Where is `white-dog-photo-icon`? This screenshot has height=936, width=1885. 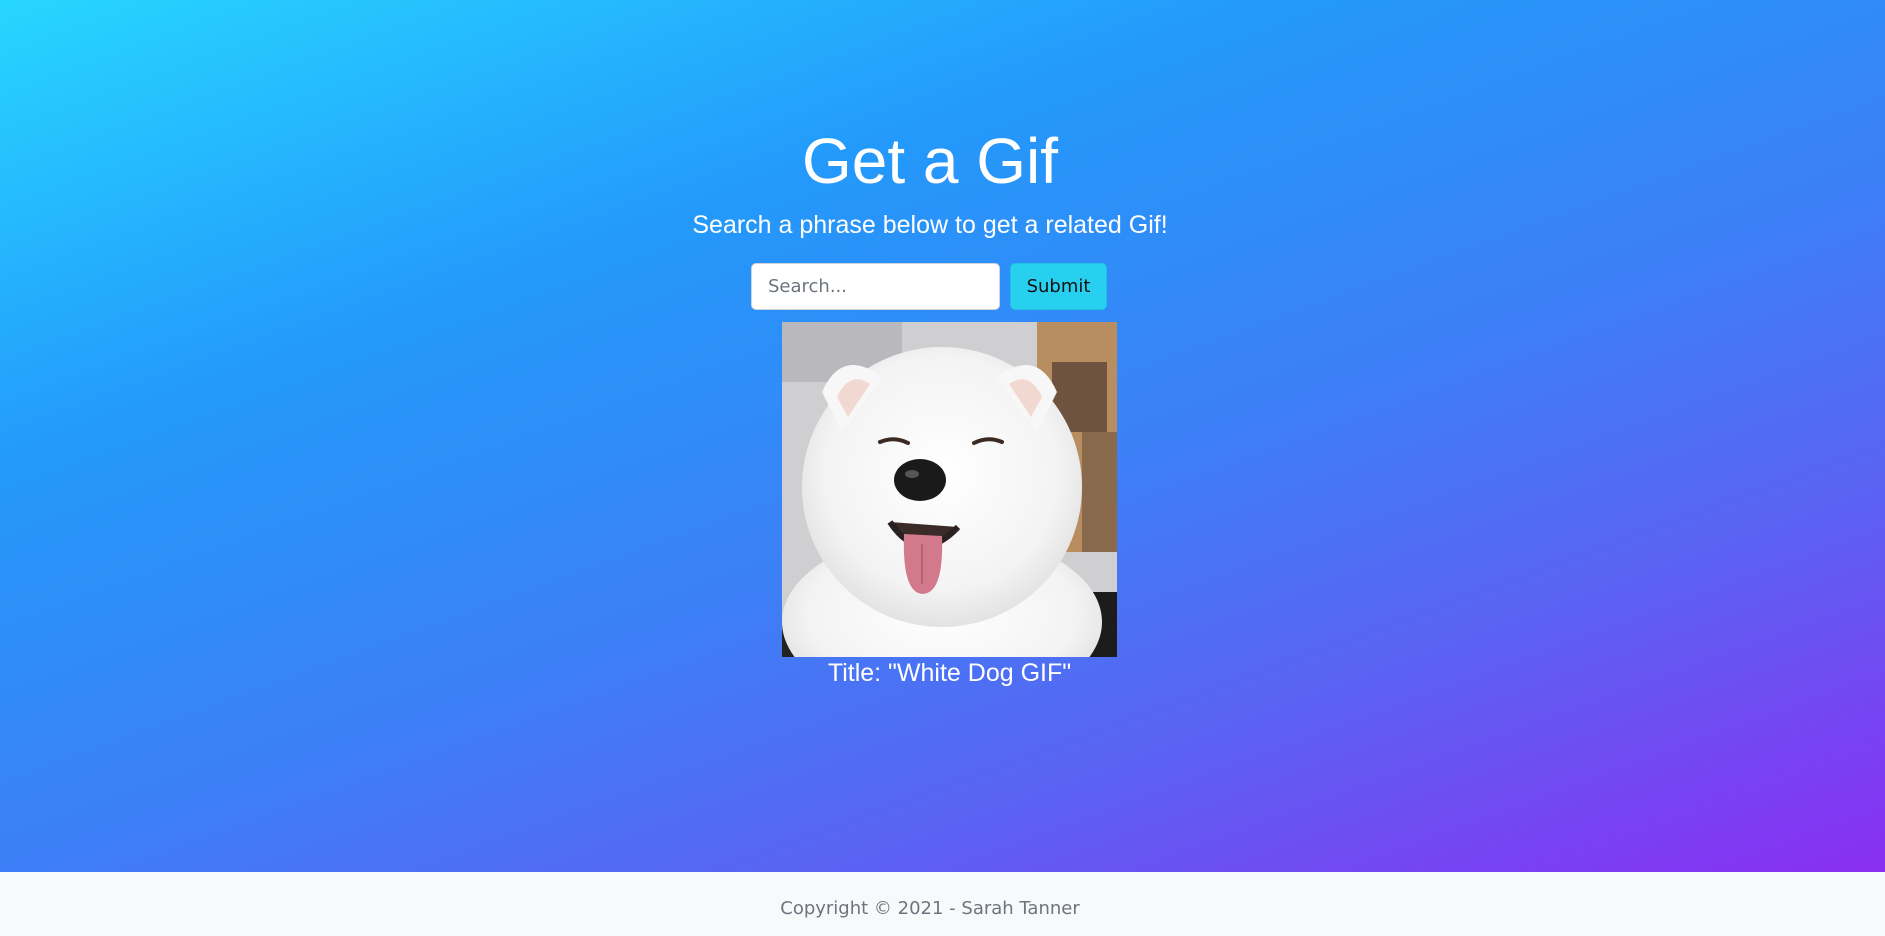
white-dog-photo-icon is located at coordinates (949, 489).